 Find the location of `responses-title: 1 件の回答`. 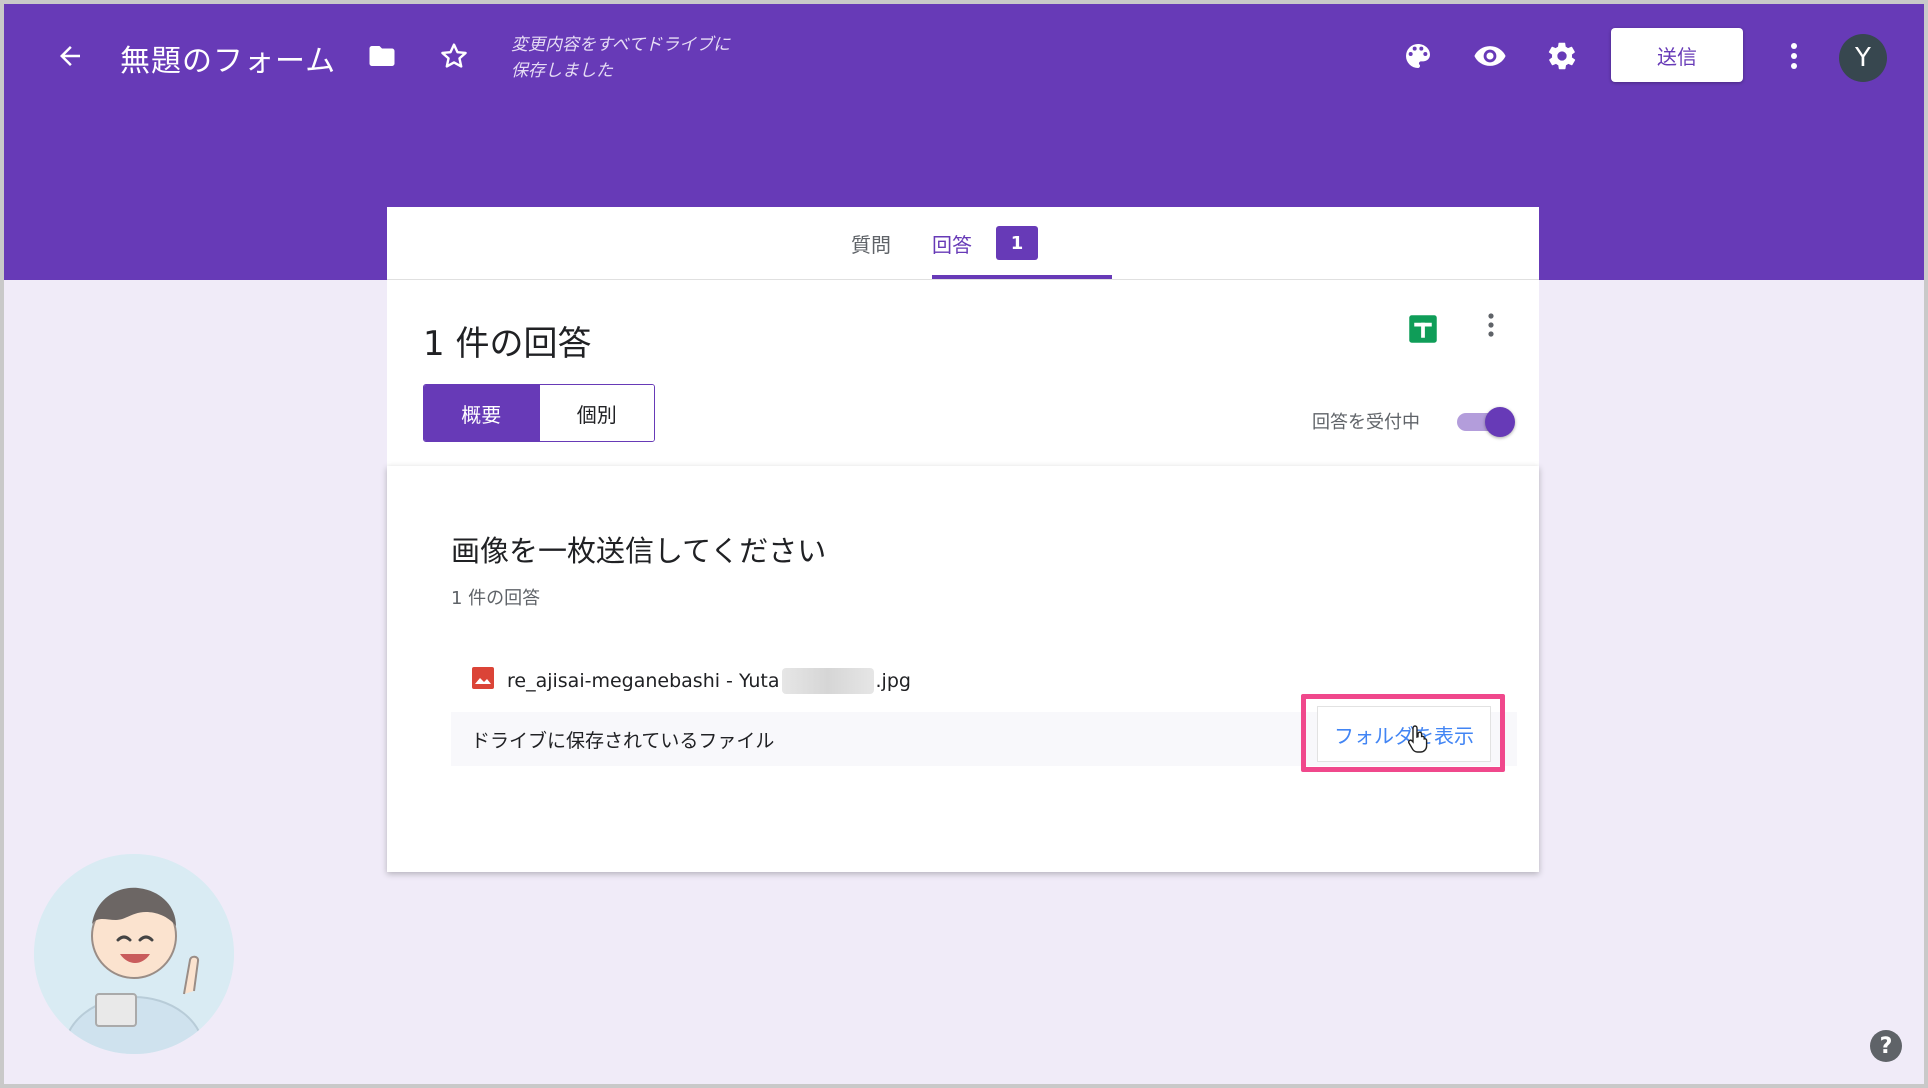

responses-title: 1 件の回答 is located at coordinates (507, 344).